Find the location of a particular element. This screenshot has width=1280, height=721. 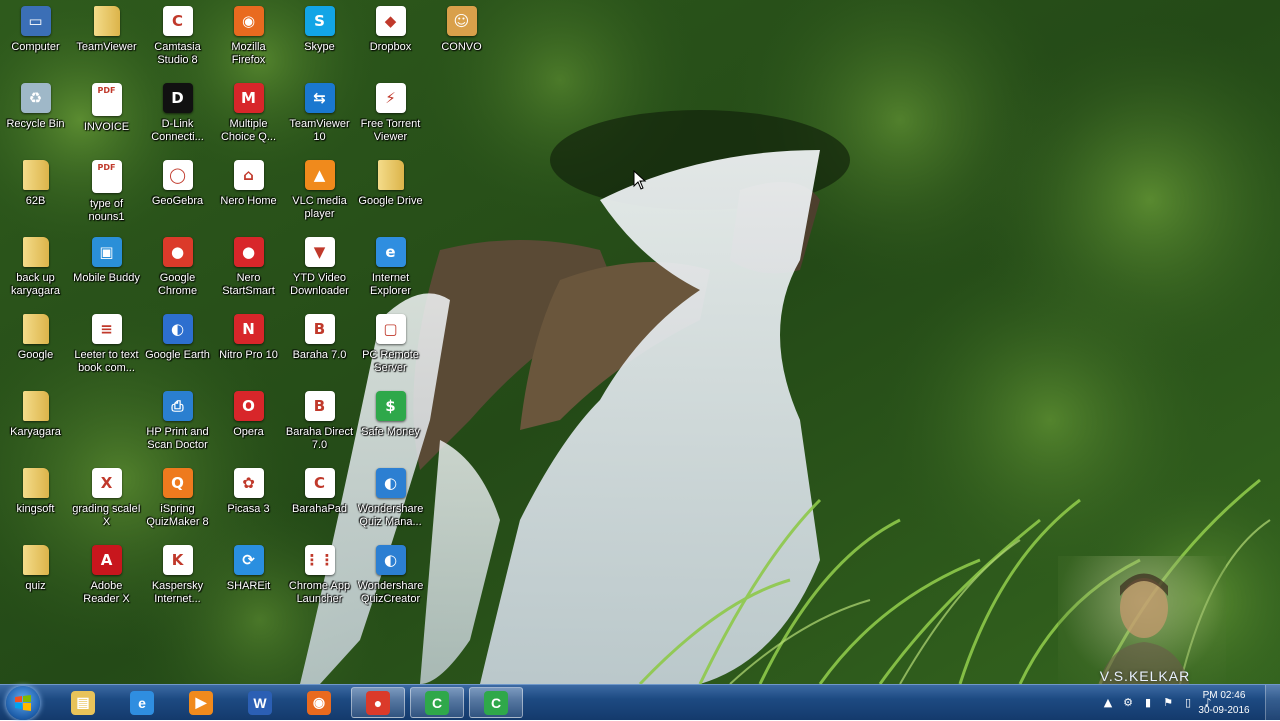

desktop-shortcut: ✿ Picasa 3 is located at coordinates (248, 504).